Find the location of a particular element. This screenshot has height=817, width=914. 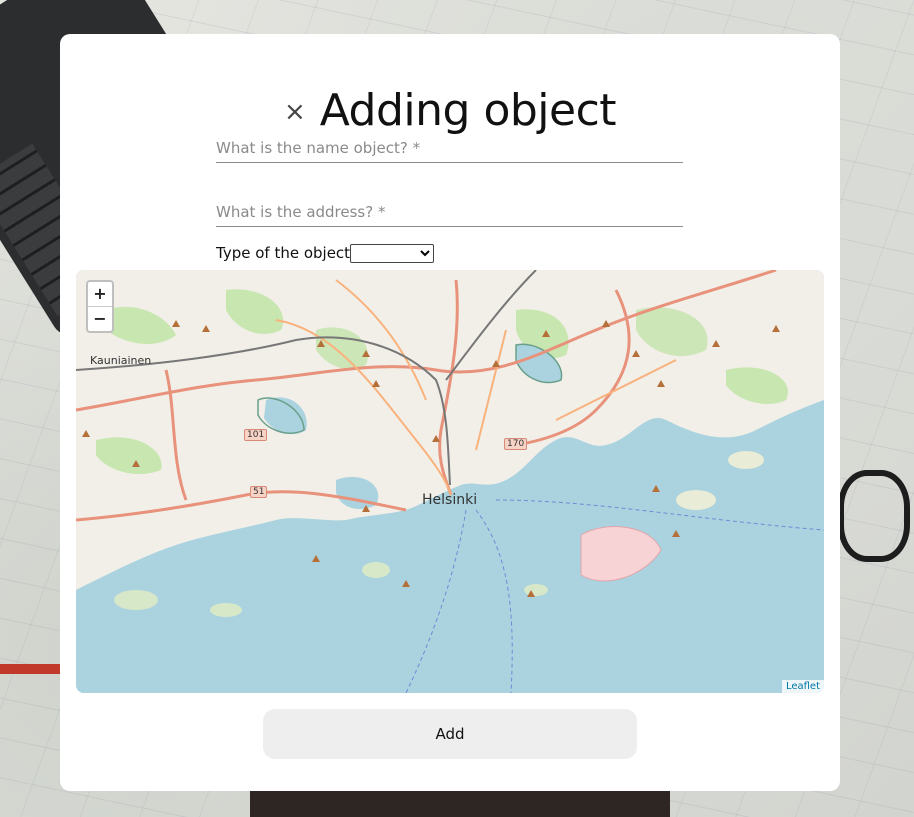

type-select is located at coordinates (392, 253).